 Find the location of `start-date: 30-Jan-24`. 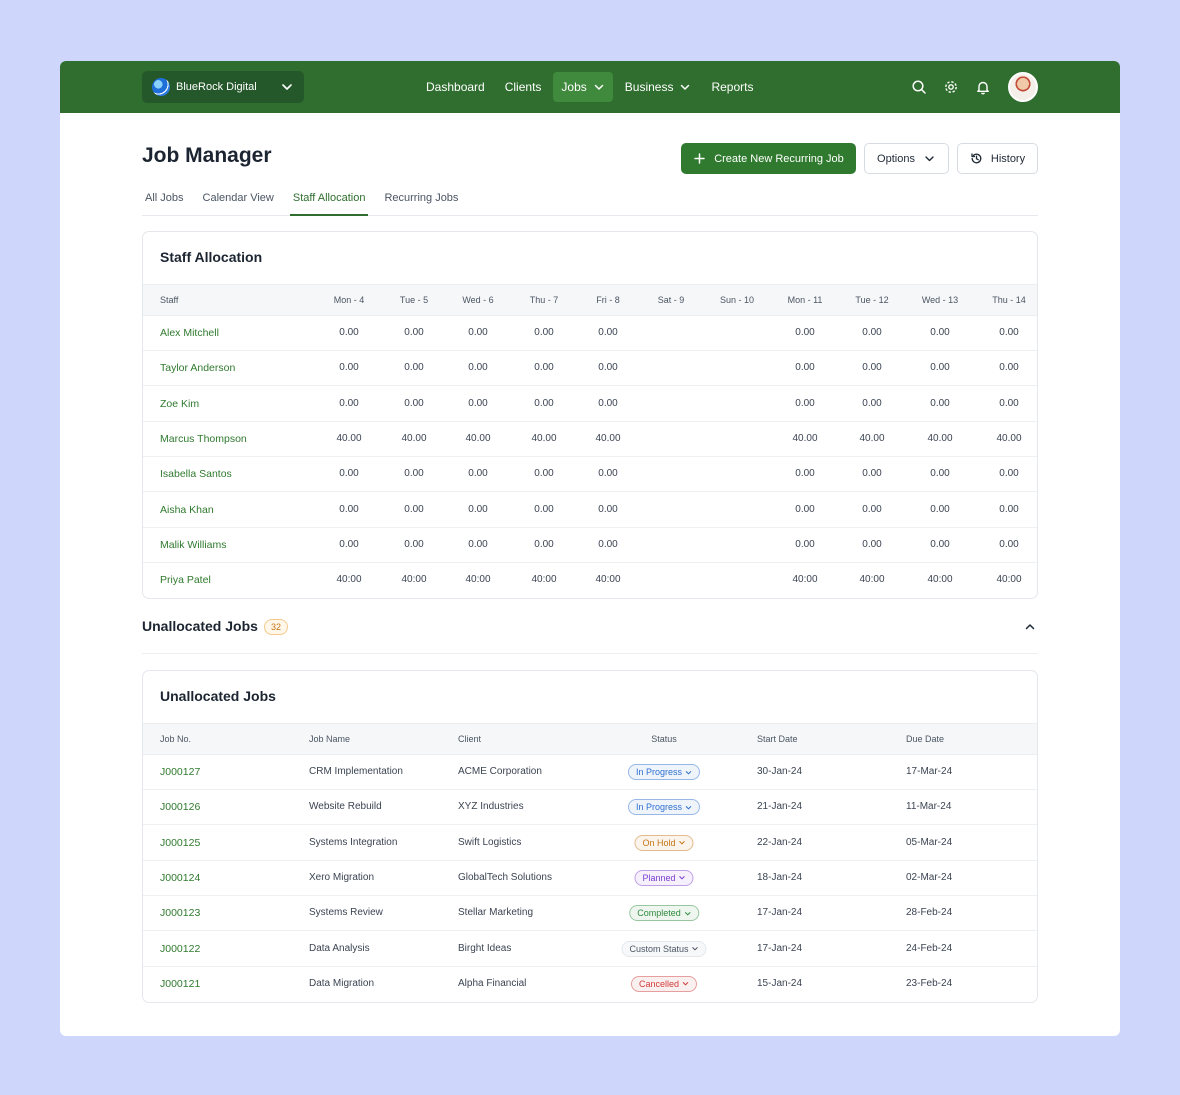

start-date: 30-Jan-24 is located at coordinates (780, 771).